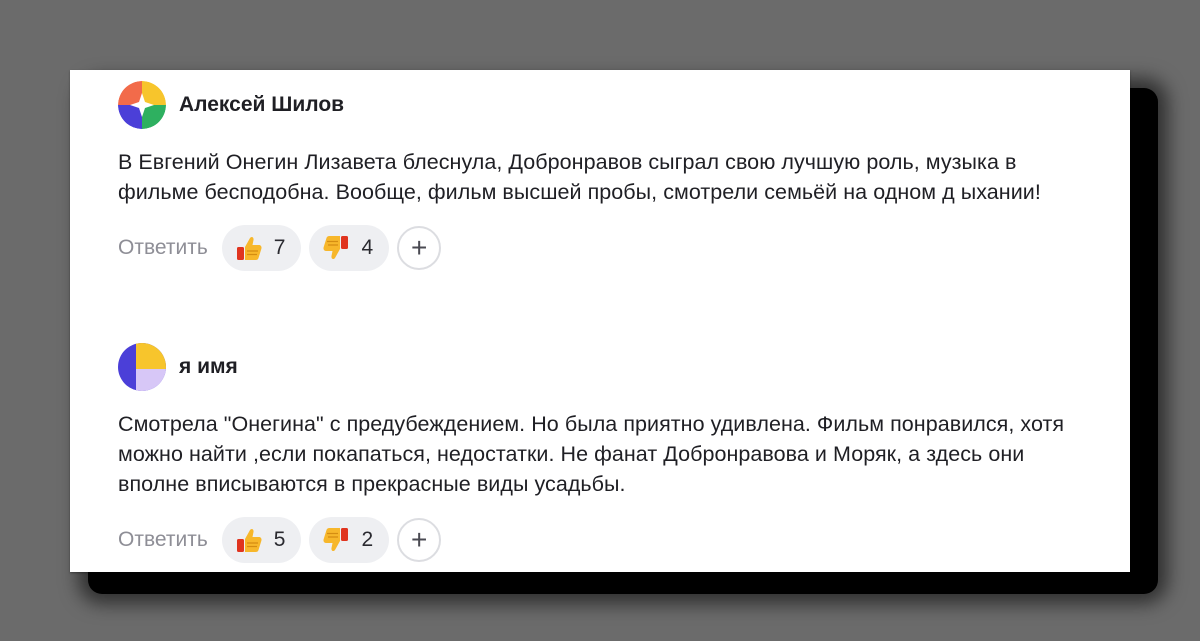 Image resolution: width=1200 pixels, height=641 pixels. I want to click on dislike-count: 4, so click(367, 247).